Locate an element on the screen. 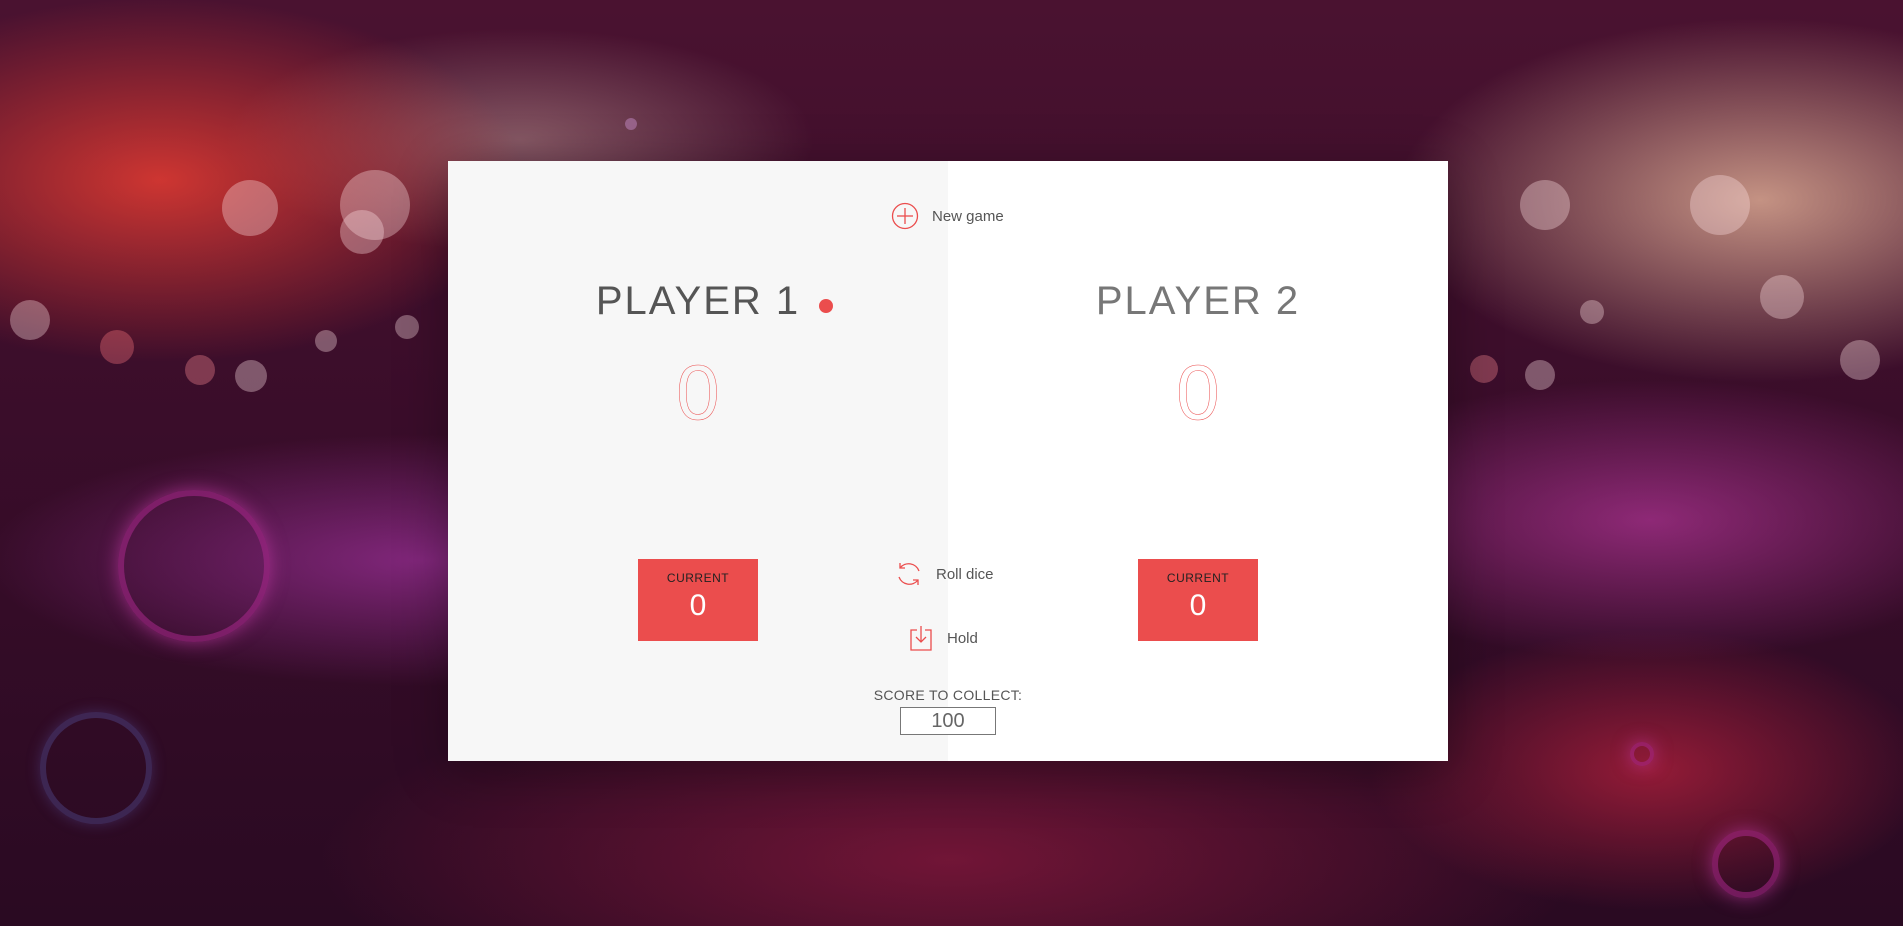 Image resolution: width=1903 pixels, height=926 pixels. score-to-collect-input is located at coordinates (948, 721).